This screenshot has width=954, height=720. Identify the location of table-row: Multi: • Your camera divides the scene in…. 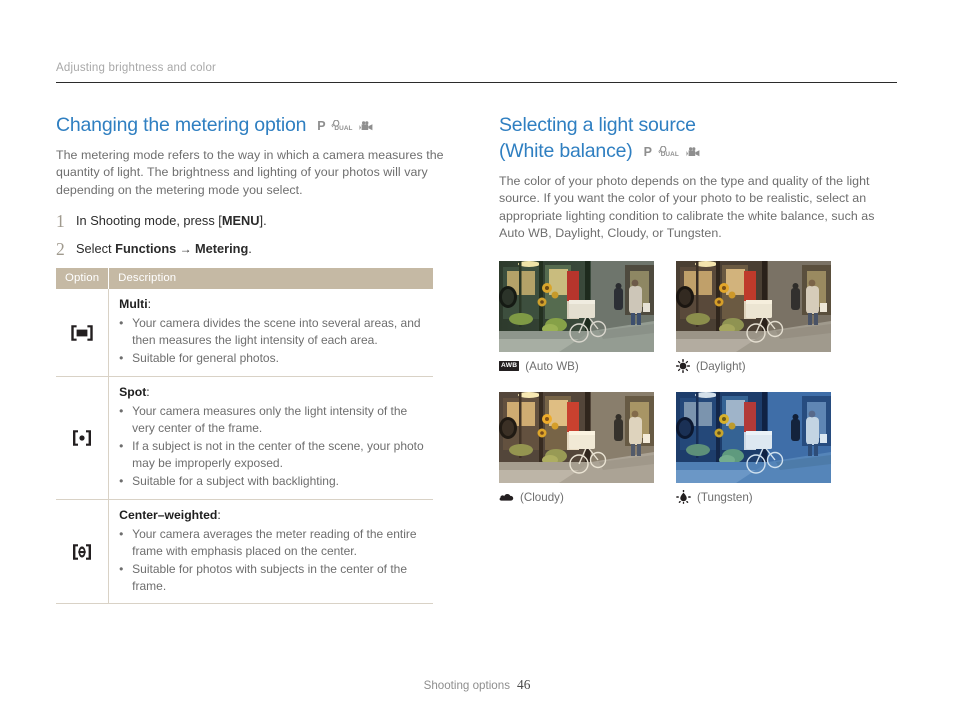
(244, 333).